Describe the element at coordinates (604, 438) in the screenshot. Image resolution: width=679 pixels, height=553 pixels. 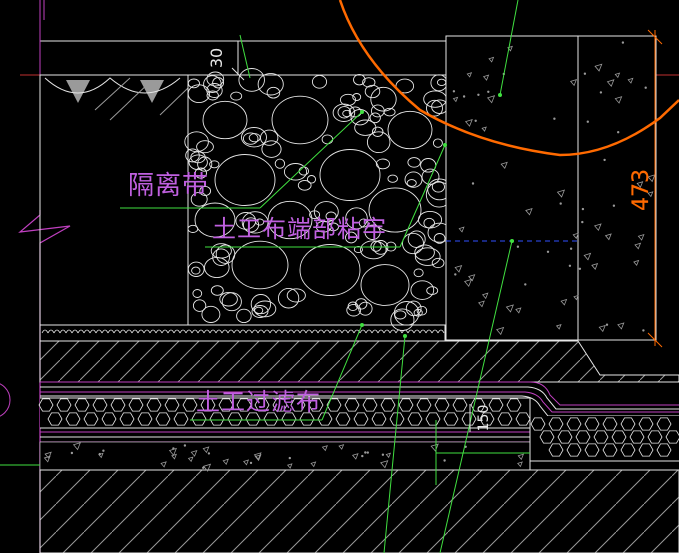
I see `honeycomb-band-right` at that location.